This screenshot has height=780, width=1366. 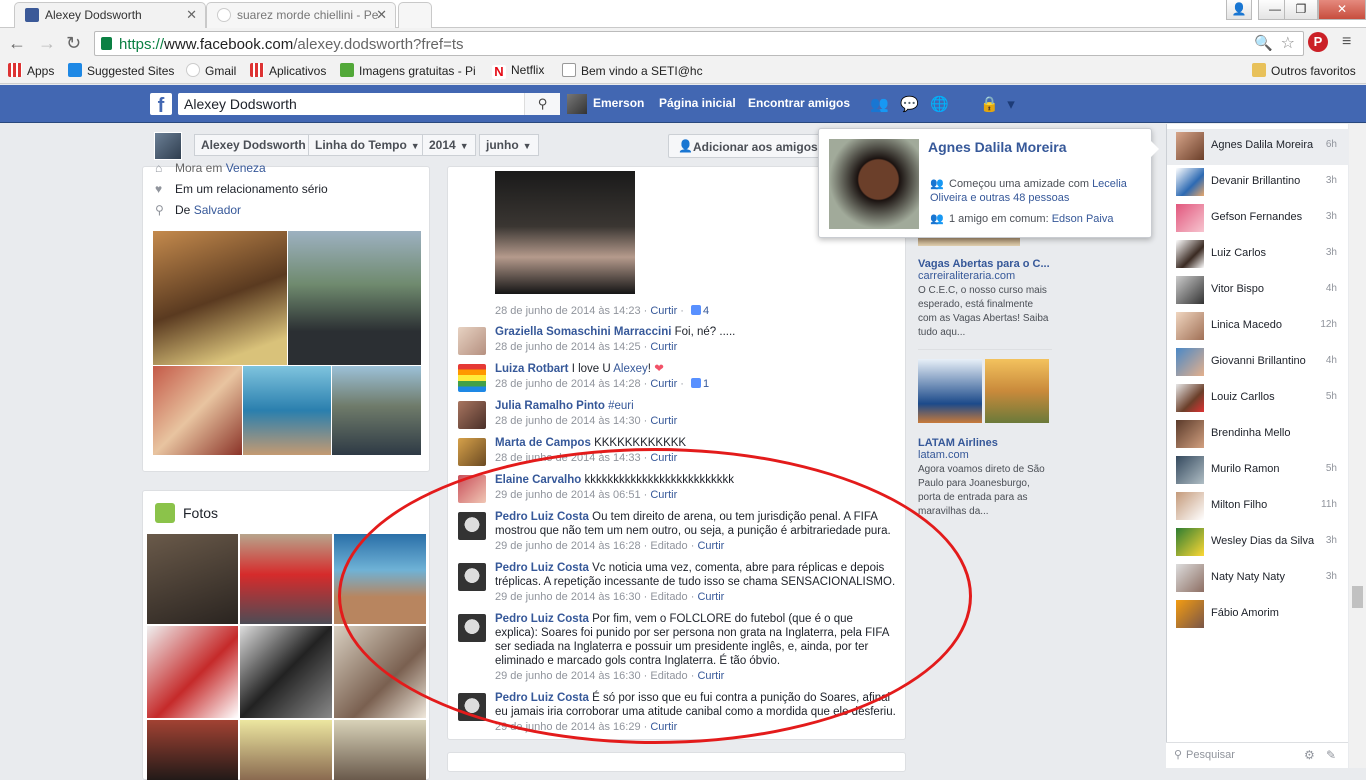 I want to click on bookmark-netflix: N Netflix, so click(x=518, y=71).